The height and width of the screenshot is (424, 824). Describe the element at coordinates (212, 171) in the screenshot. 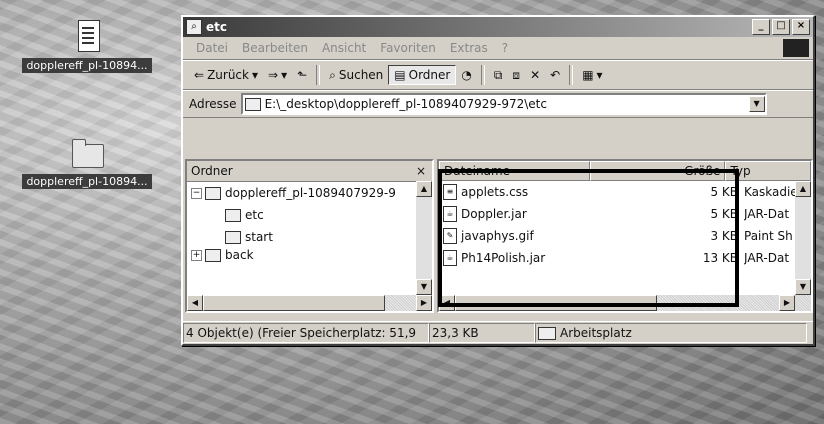

I see `tree-title: Ordner` at that location.